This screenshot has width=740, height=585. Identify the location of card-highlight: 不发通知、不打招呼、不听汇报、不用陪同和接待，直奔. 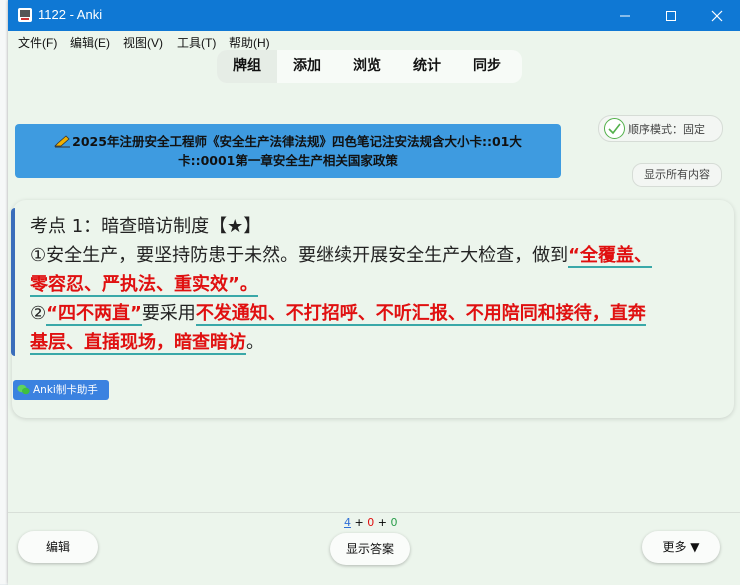
(420, 314).